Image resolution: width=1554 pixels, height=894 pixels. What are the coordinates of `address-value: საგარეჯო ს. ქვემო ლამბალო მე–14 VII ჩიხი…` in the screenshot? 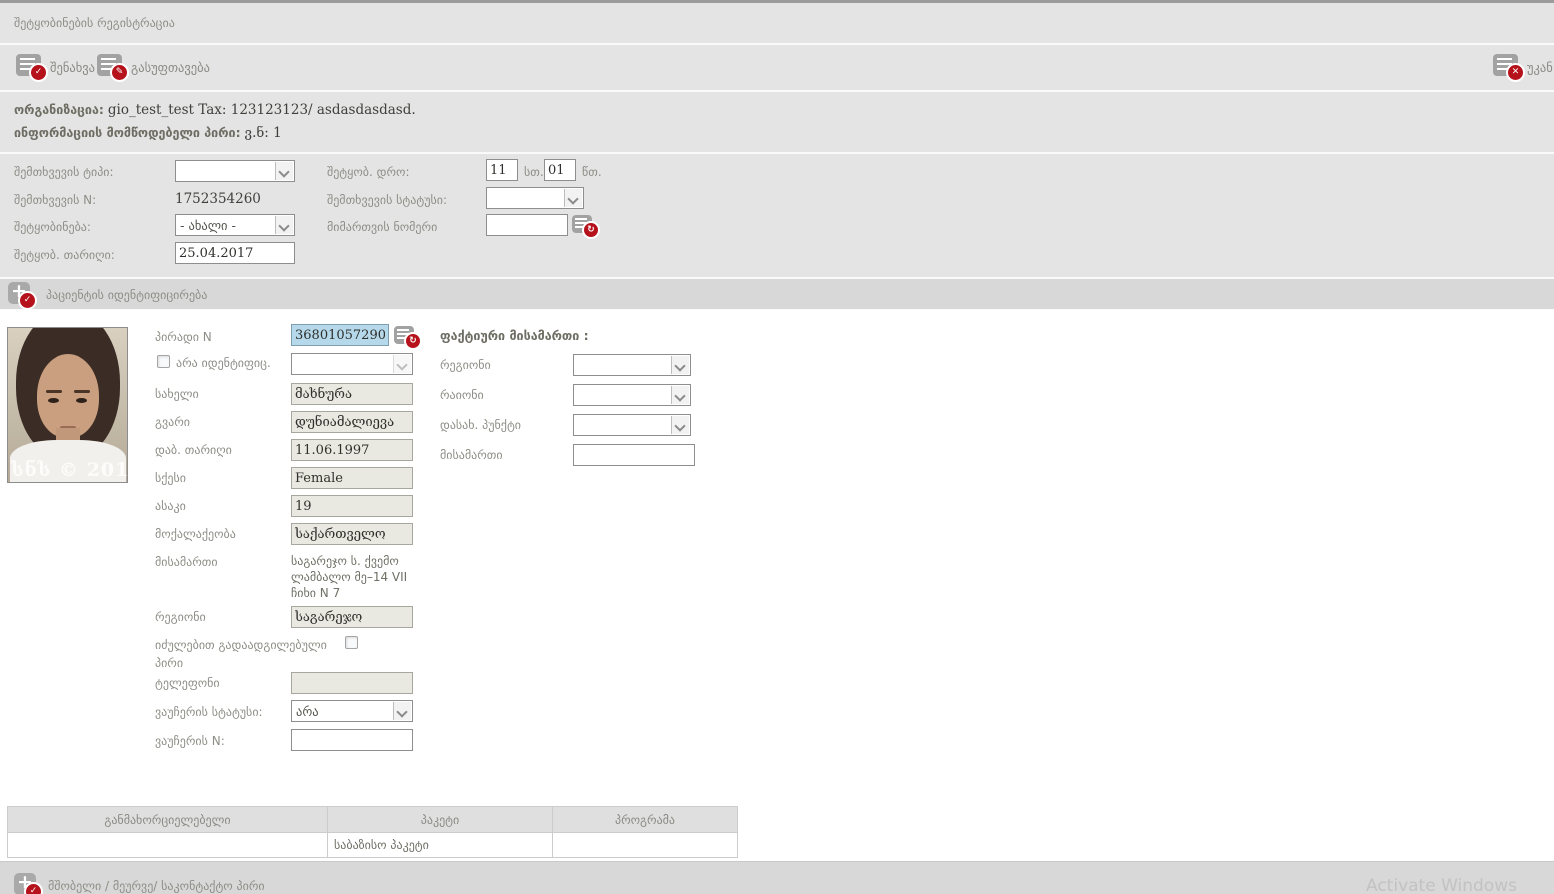 It's located at (349, 577).